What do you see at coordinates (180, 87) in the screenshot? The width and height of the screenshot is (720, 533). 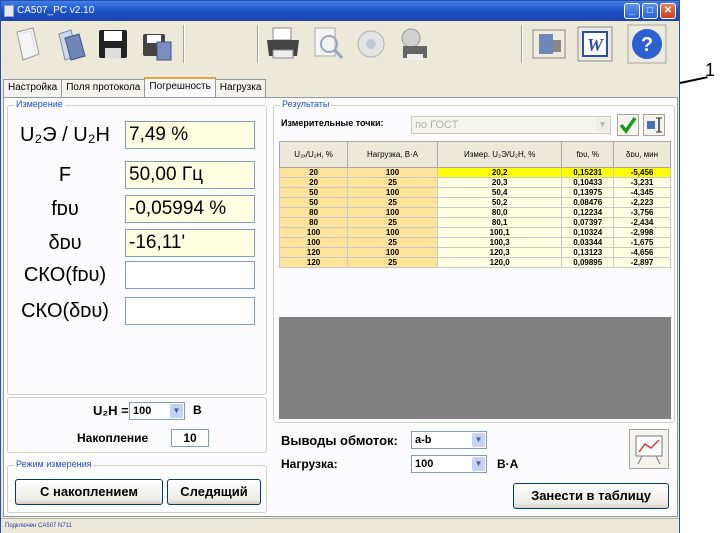 I see `tab-error: Погрешность` at bounding box center [180, 87].